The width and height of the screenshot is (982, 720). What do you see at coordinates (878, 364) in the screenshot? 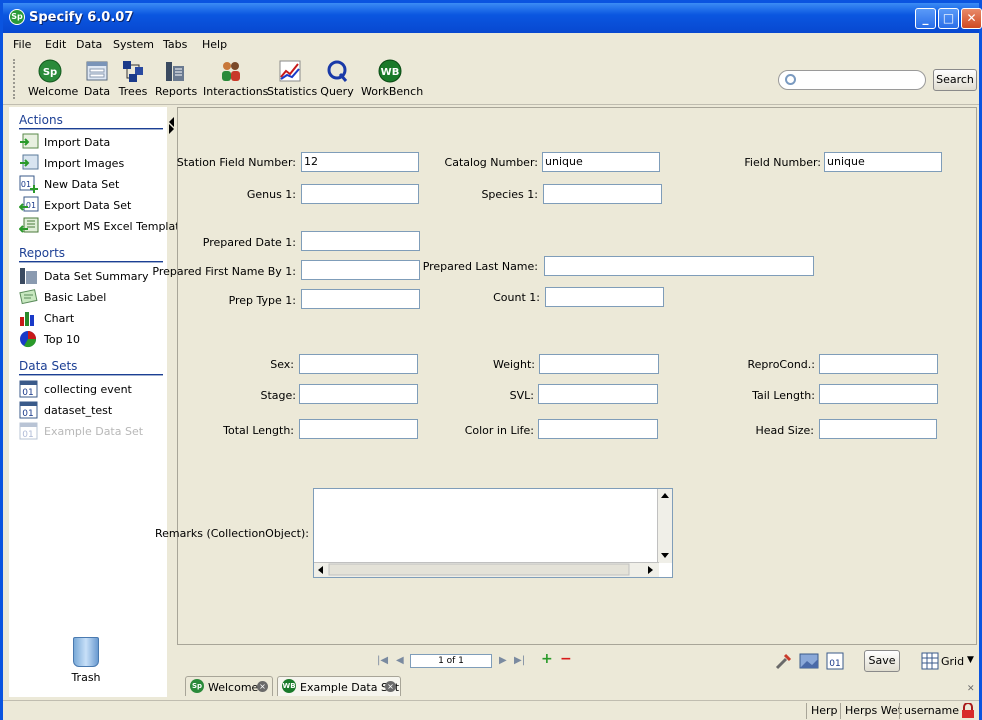
I see `reprocond-field` at bounding box center [878, 364].